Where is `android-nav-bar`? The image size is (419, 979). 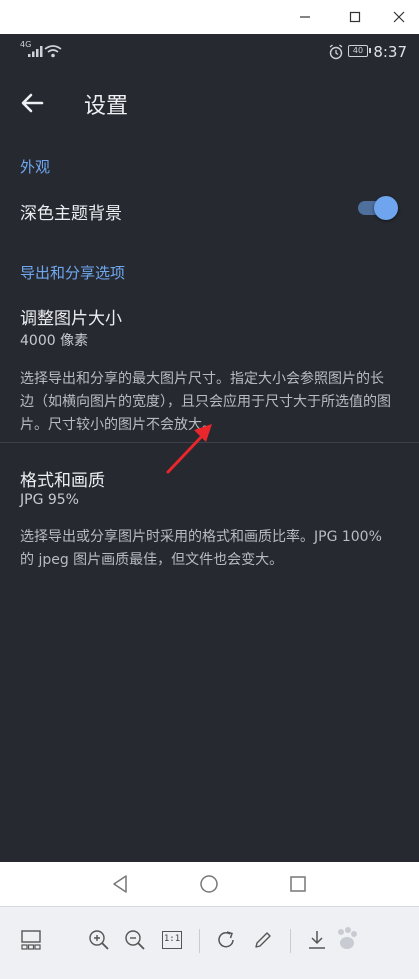
android-nav-bar is located at coordinates (209, 884).